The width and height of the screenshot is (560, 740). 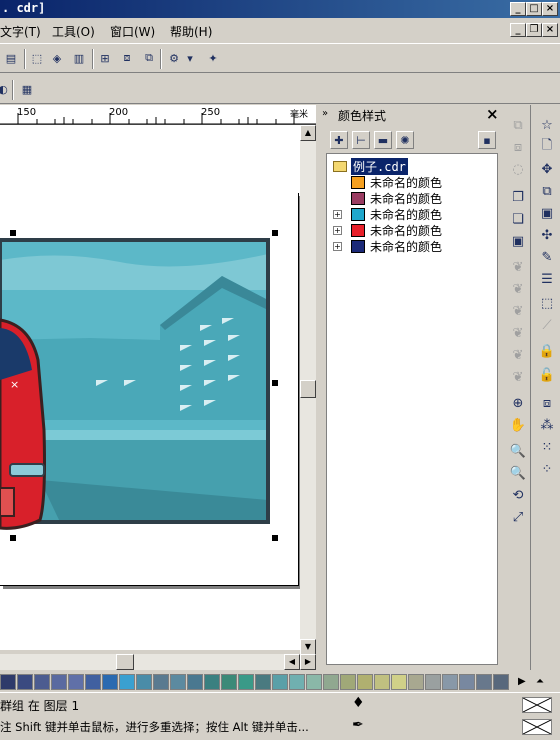 I want to click on back-one-icon: ❐, so click(x=518, y=197).